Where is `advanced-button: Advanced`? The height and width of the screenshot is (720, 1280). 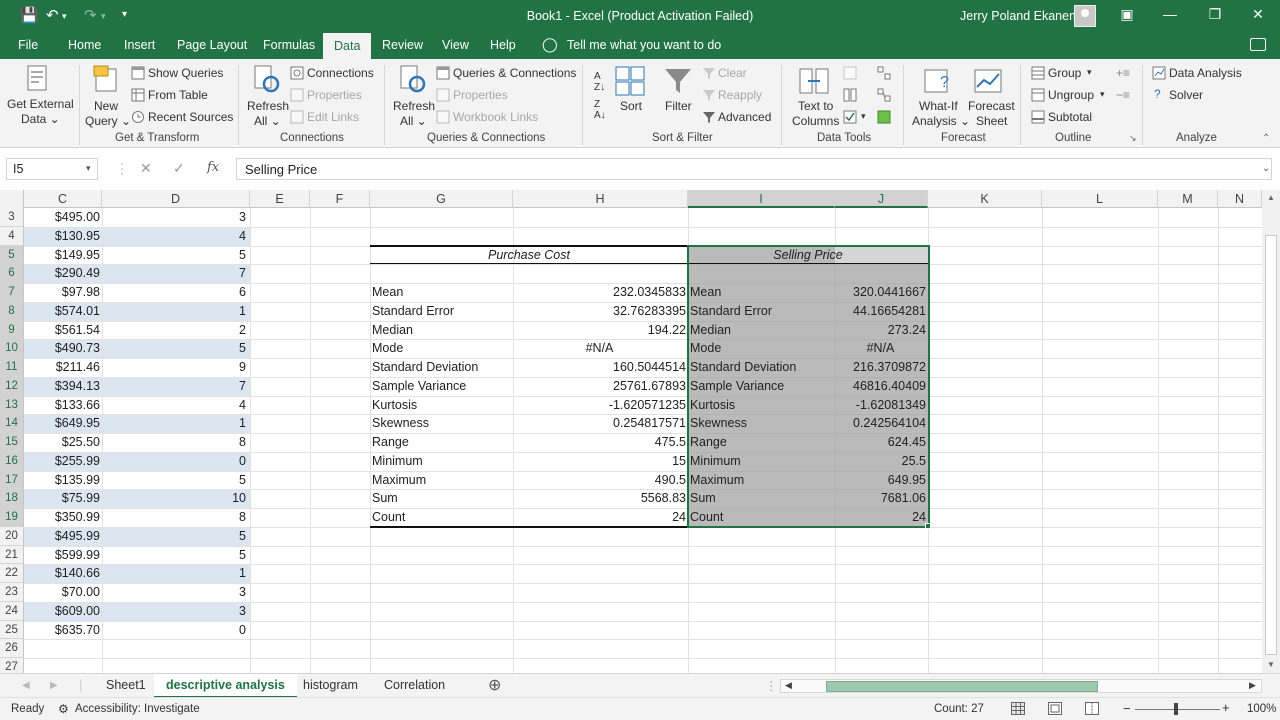
advanced-button: Advanced is located at coordinates (744, 117).